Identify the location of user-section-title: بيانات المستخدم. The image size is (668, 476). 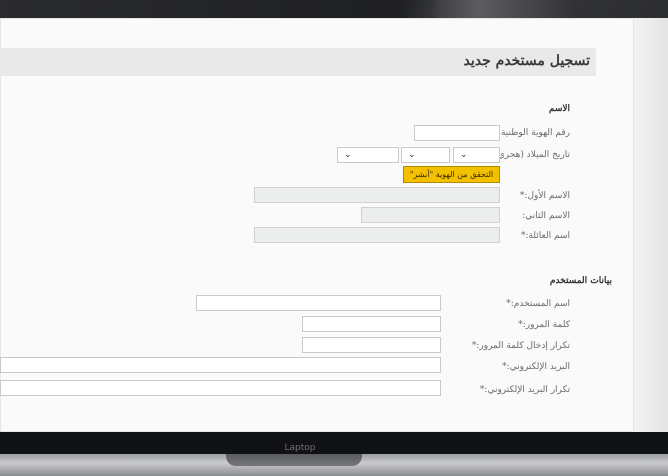
(580, 281).